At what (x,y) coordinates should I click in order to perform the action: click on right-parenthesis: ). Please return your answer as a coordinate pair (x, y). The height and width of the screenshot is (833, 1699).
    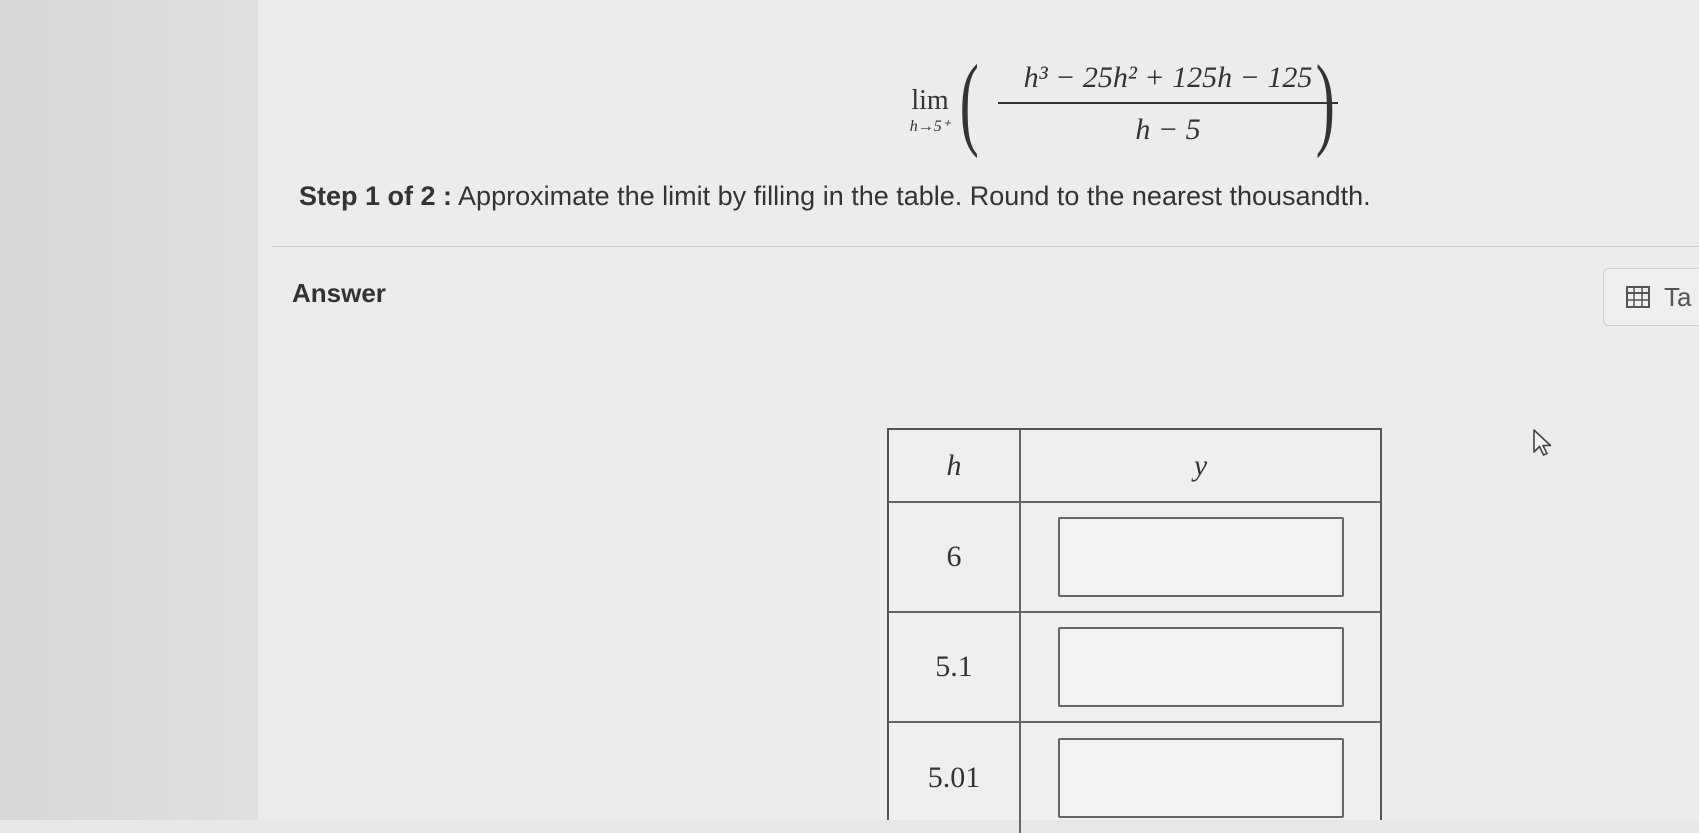
    Looking at the image, I should click on (1325, 101).